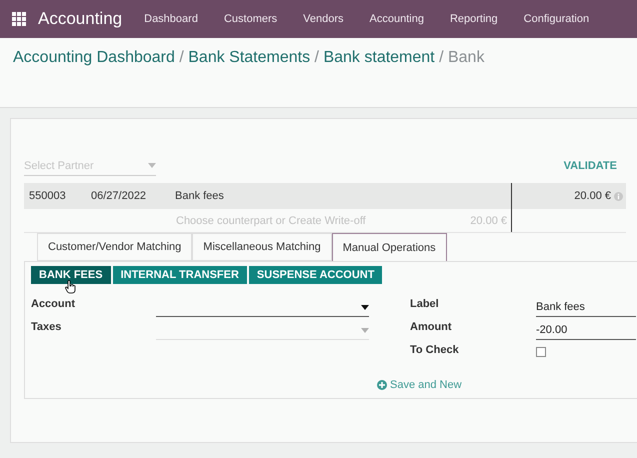 The width and height of the screenshot is (637, 458). What do you see at coordinates (323, 19) in the screenshot?
I see `menu-item: Vendors` at bounding box center [323, 19].